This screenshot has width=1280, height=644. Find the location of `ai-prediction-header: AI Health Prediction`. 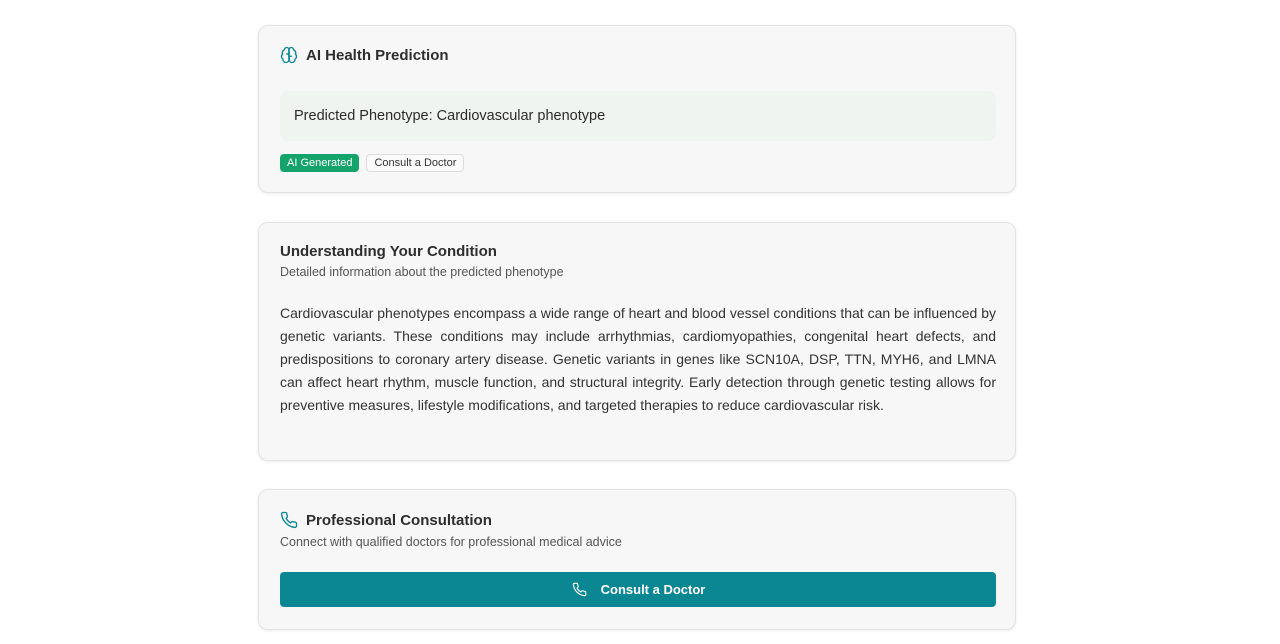

ai-prediction-header: AI Health Prediction is located at coordinates (364, 55).